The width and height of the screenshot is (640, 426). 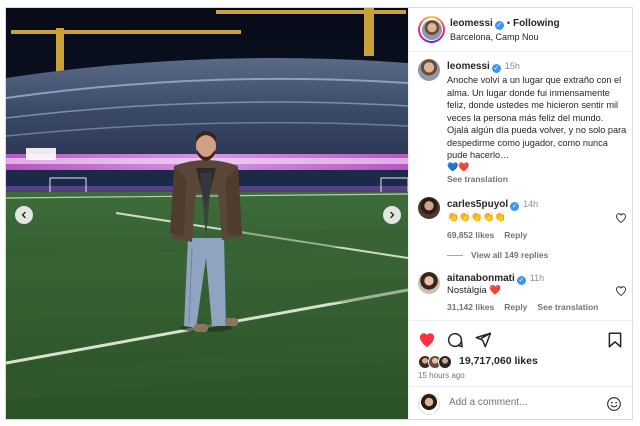 I want to click on view-replies-label: View all 149 replies, so click(x=510, y=255).